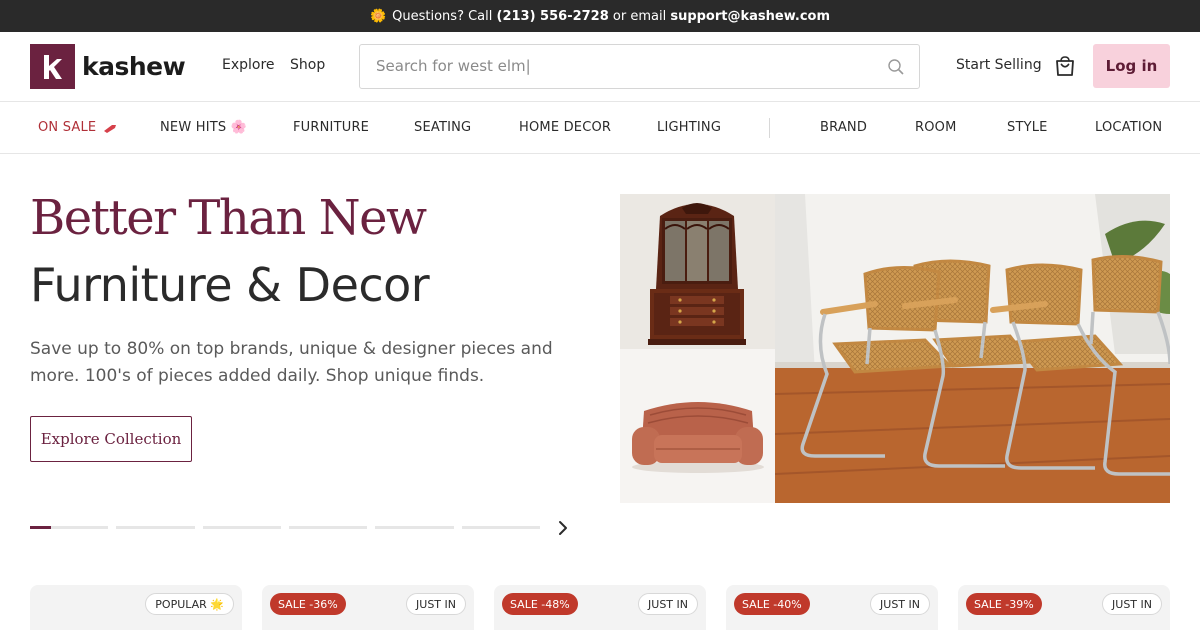 The width and height of the screenshot is (1200, 630). What do you see at coordinates (444, 16) in the screenshot?
I see `announcement-prefix: Questions? Call` at bounding box center [444, 16].